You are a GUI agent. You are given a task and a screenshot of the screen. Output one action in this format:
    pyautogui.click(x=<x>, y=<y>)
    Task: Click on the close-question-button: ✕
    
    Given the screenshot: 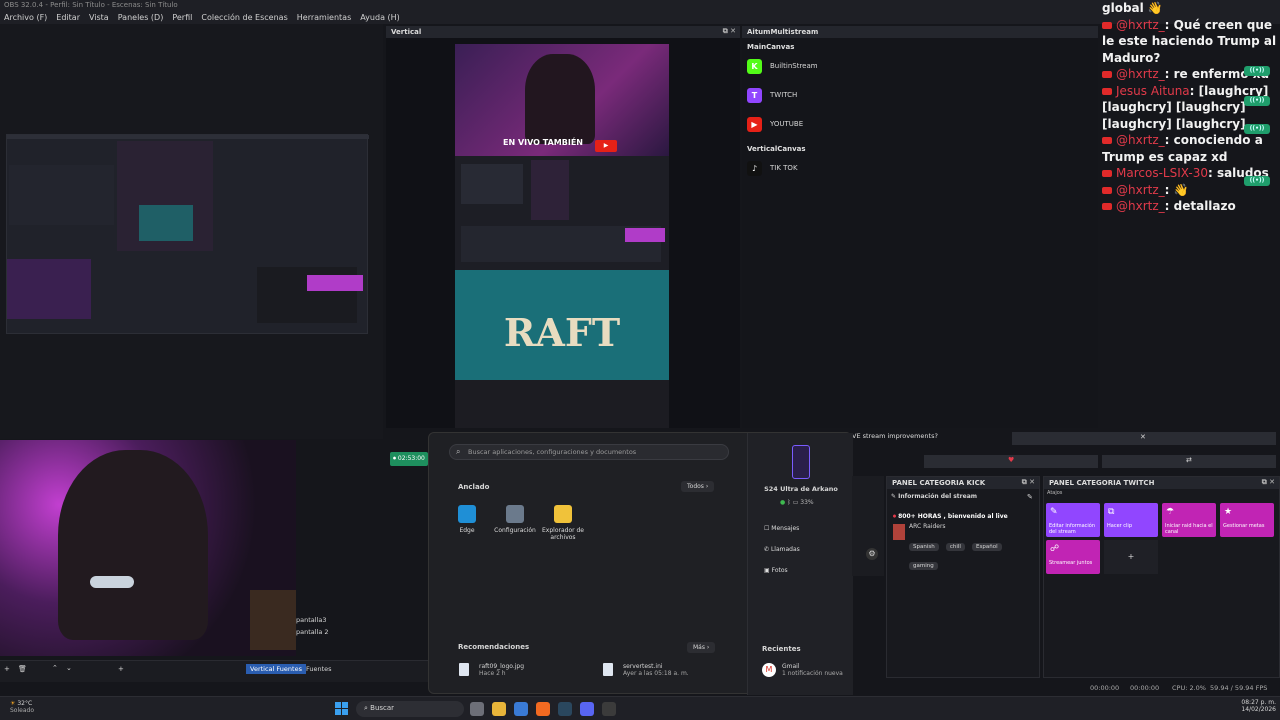 What is the action you would take?
    pyautogui.click(x=1144, y=438)
    